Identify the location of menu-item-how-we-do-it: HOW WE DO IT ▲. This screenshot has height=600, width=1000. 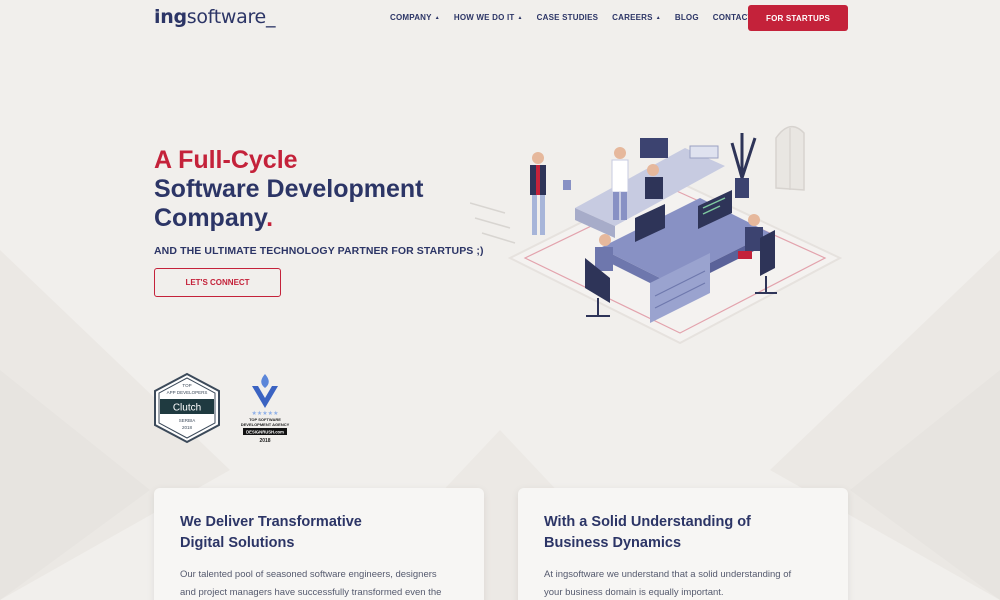
(488, 17).